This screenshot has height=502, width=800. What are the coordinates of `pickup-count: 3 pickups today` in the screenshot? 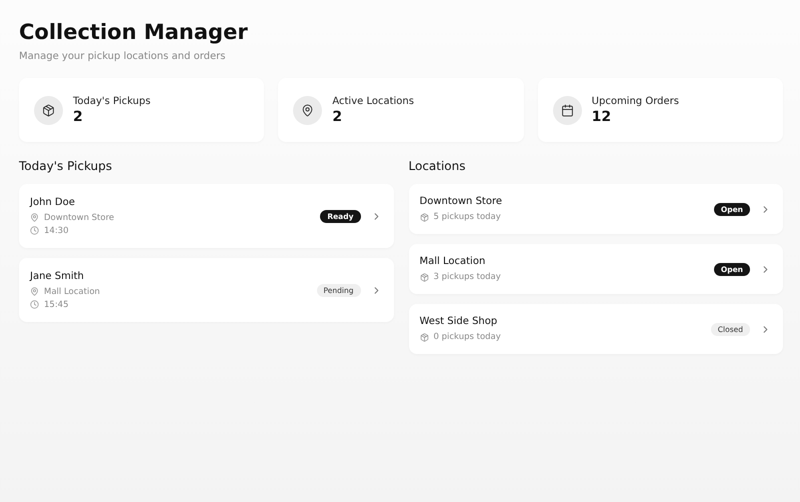 It's located at (467, 277).